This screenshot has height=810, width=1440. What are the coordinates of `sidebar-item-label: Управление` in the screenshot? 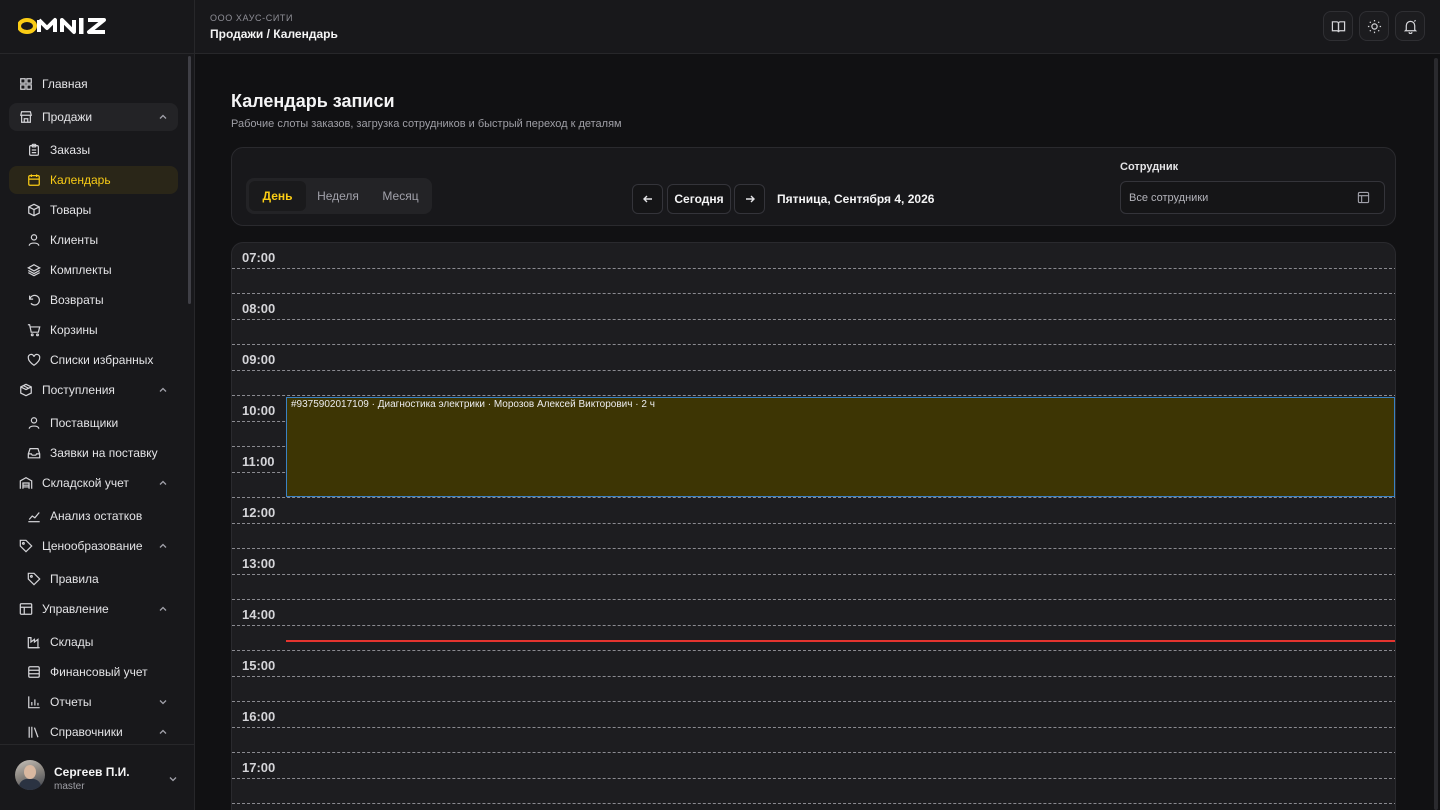 It's located at (75, 609).